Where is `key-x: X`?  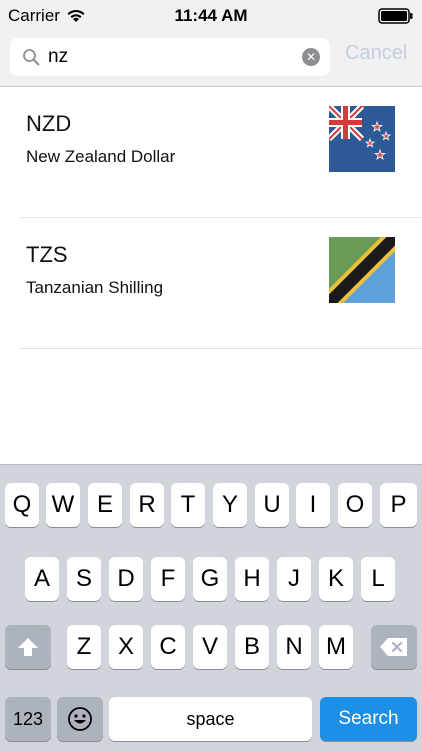 key-x: X is located at coordinates (126, 647).